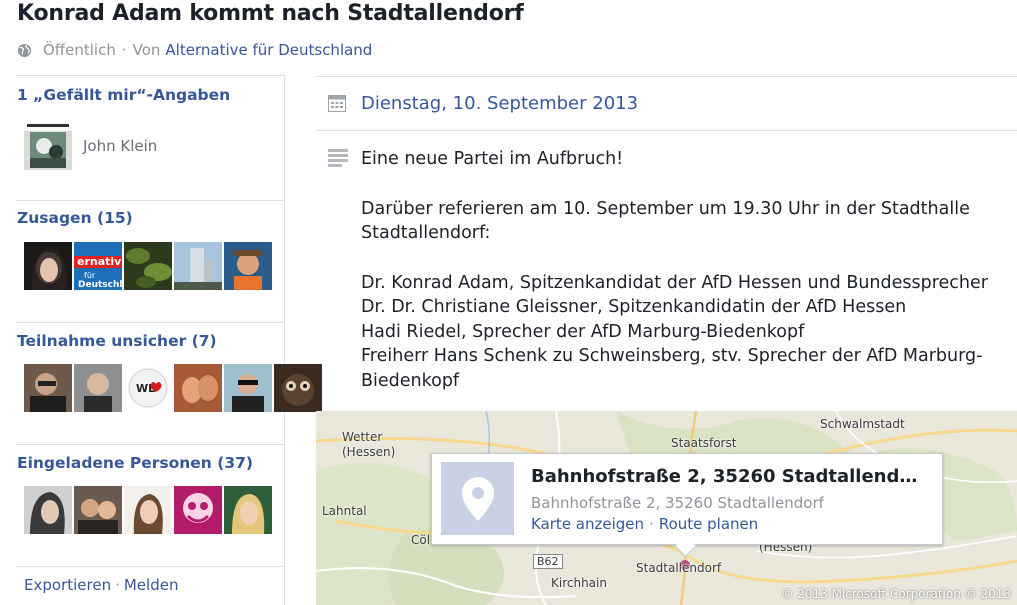 The image size is (1017, 605). I want to click on globe-icon, so click(24, 50).